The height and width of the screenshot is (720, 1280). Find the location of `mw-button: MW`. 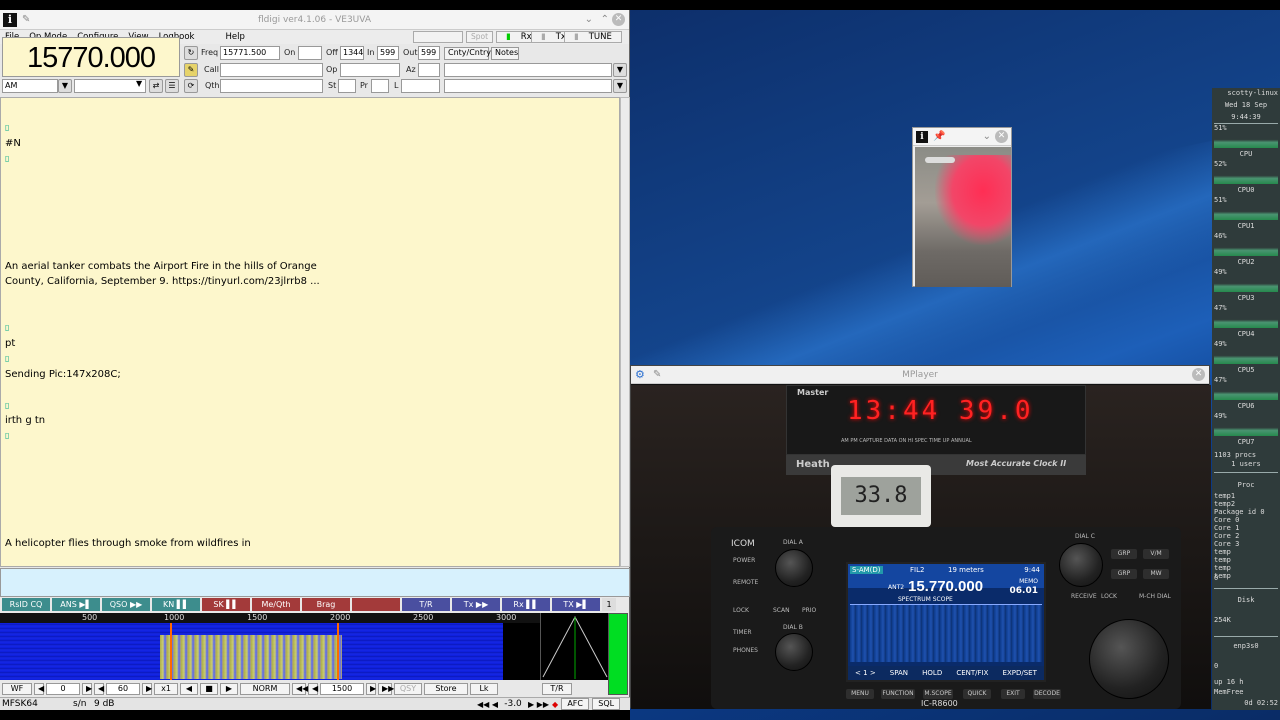

mw-button: MW is located at coordinates (1156, 574).